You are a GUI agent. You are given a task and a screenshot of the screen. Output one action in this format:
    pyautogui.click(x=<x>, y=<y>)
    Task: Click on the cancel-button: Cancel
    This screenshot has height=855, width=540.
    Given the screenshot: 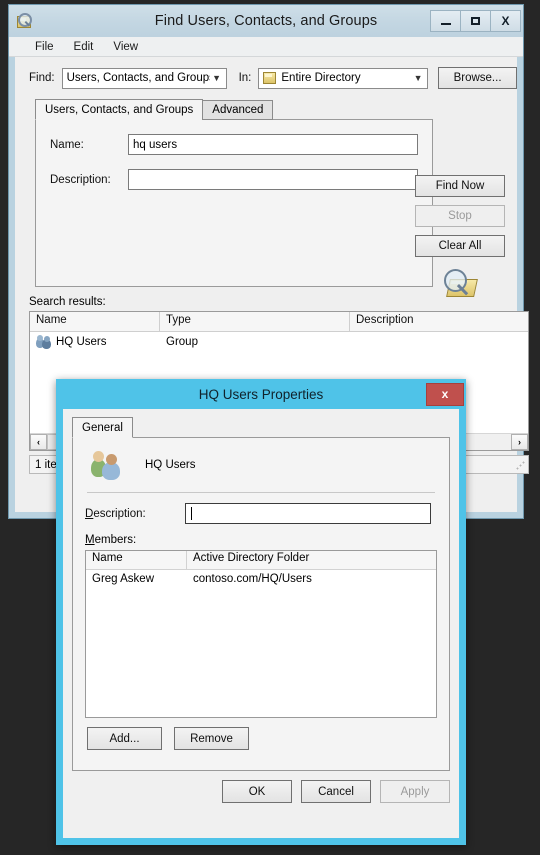 What is the action you would take?
    pyautogui.click(x=336, y=791)
    